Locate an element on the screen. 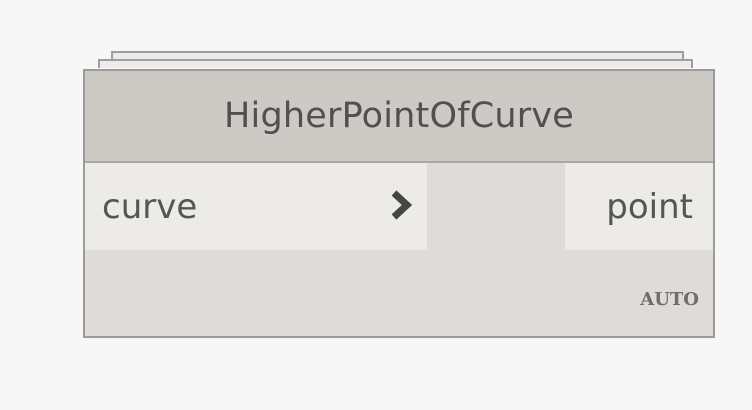  output-port-label: point is located at coordinates (649, 206).